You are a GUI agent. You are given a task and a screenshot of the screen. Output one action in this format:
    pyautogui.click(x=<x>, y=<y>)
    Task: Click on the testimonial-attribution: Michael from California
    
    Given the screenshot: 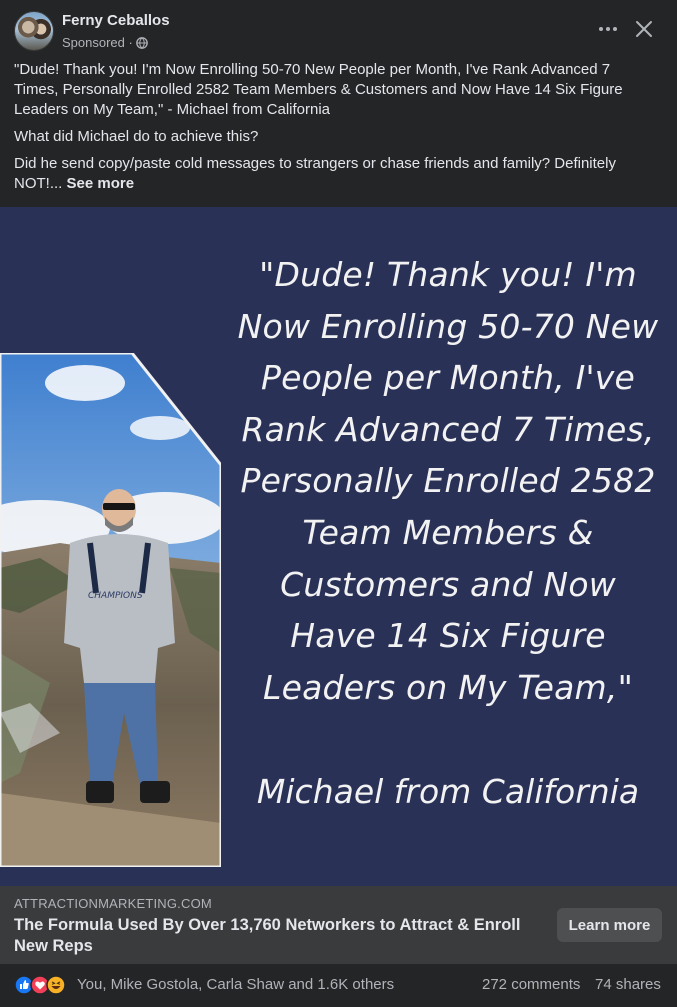 What is the action you would take?
    pyautogui.click(x=448, y=791)
    